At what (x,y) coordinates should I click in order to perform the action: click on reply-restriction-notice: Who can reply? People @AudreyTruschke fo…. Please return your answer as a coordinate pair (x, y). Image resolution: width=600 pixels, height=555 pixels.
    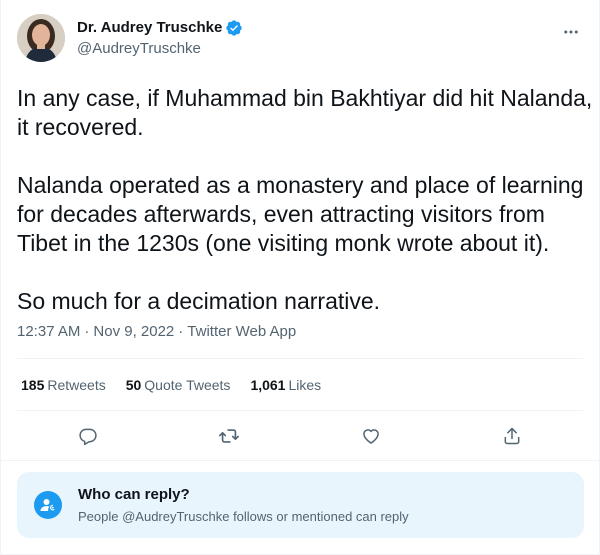
    Looking at the image, I should click on (300, 505).